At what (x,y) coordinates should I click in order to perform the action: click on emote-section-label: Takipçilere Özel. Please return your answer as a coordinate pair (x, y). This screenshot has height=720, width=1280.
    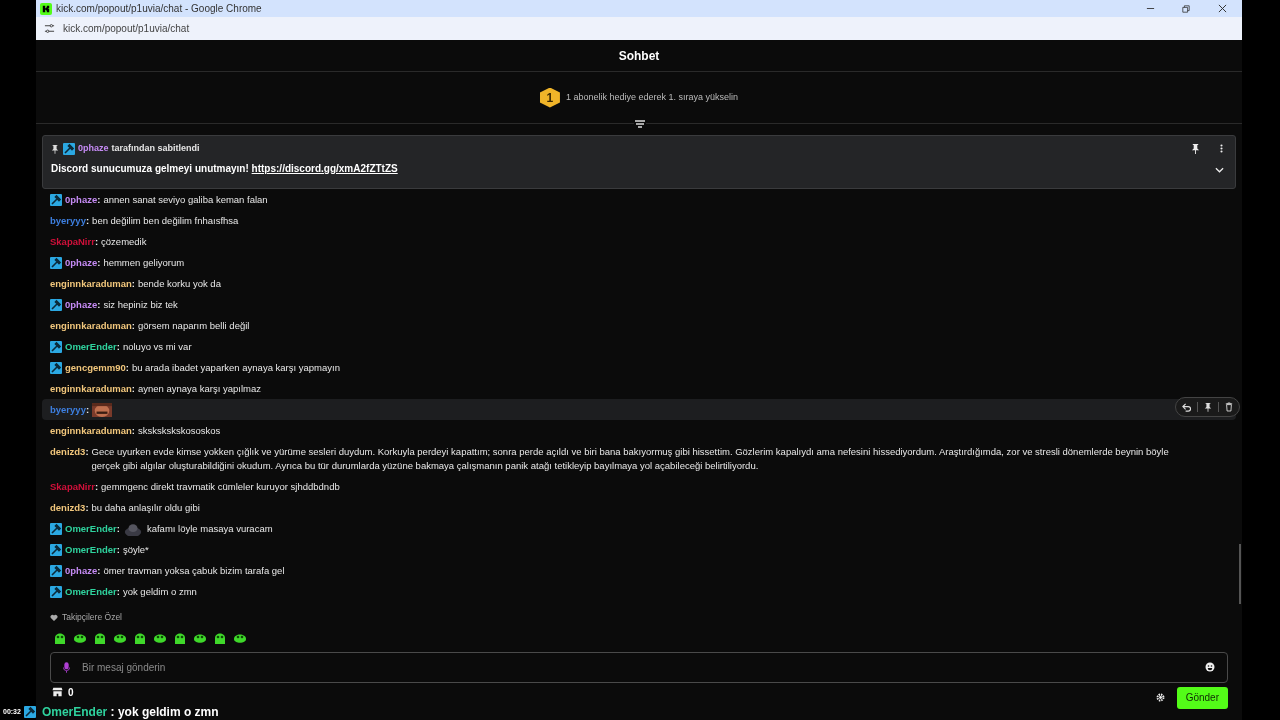
    Looking at the image, I should click on (92, 617).